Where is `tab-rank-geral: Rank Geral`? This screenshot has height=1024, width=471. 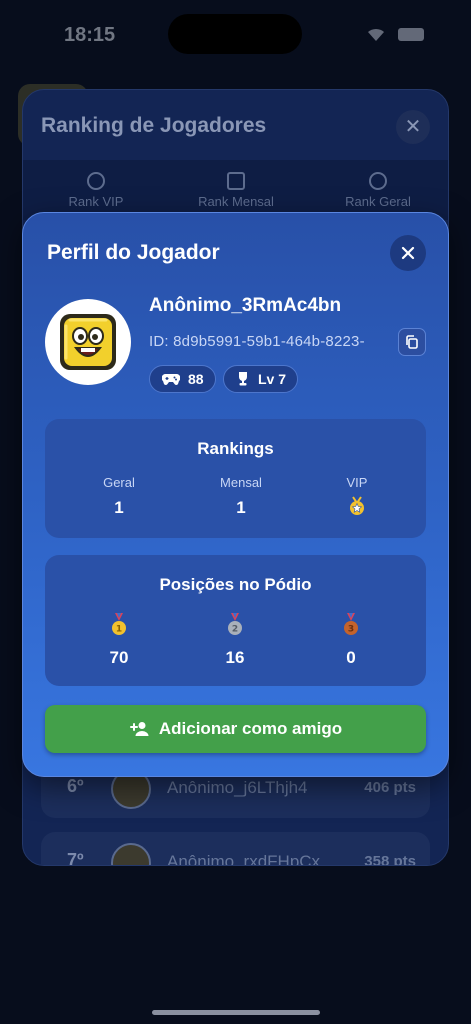
tab-rank-geral: Rank Geral is located at coordinates (378, 190).